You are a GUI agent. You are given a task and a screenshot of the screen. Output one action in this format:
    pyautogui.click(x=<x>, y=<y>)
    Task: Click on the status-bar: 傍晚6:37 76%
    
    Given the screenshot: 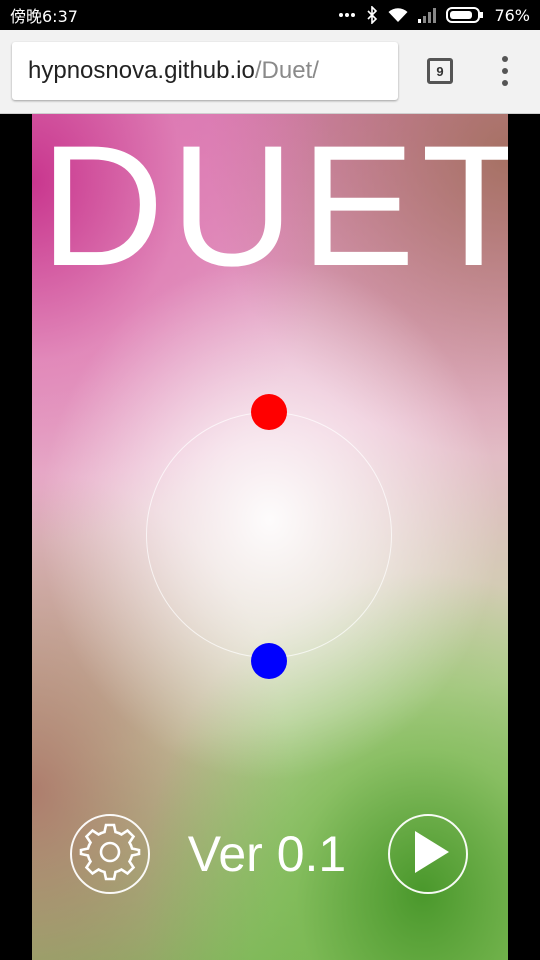 What is the action you would take?
    pyautogui.click(x=270, y=15)
    